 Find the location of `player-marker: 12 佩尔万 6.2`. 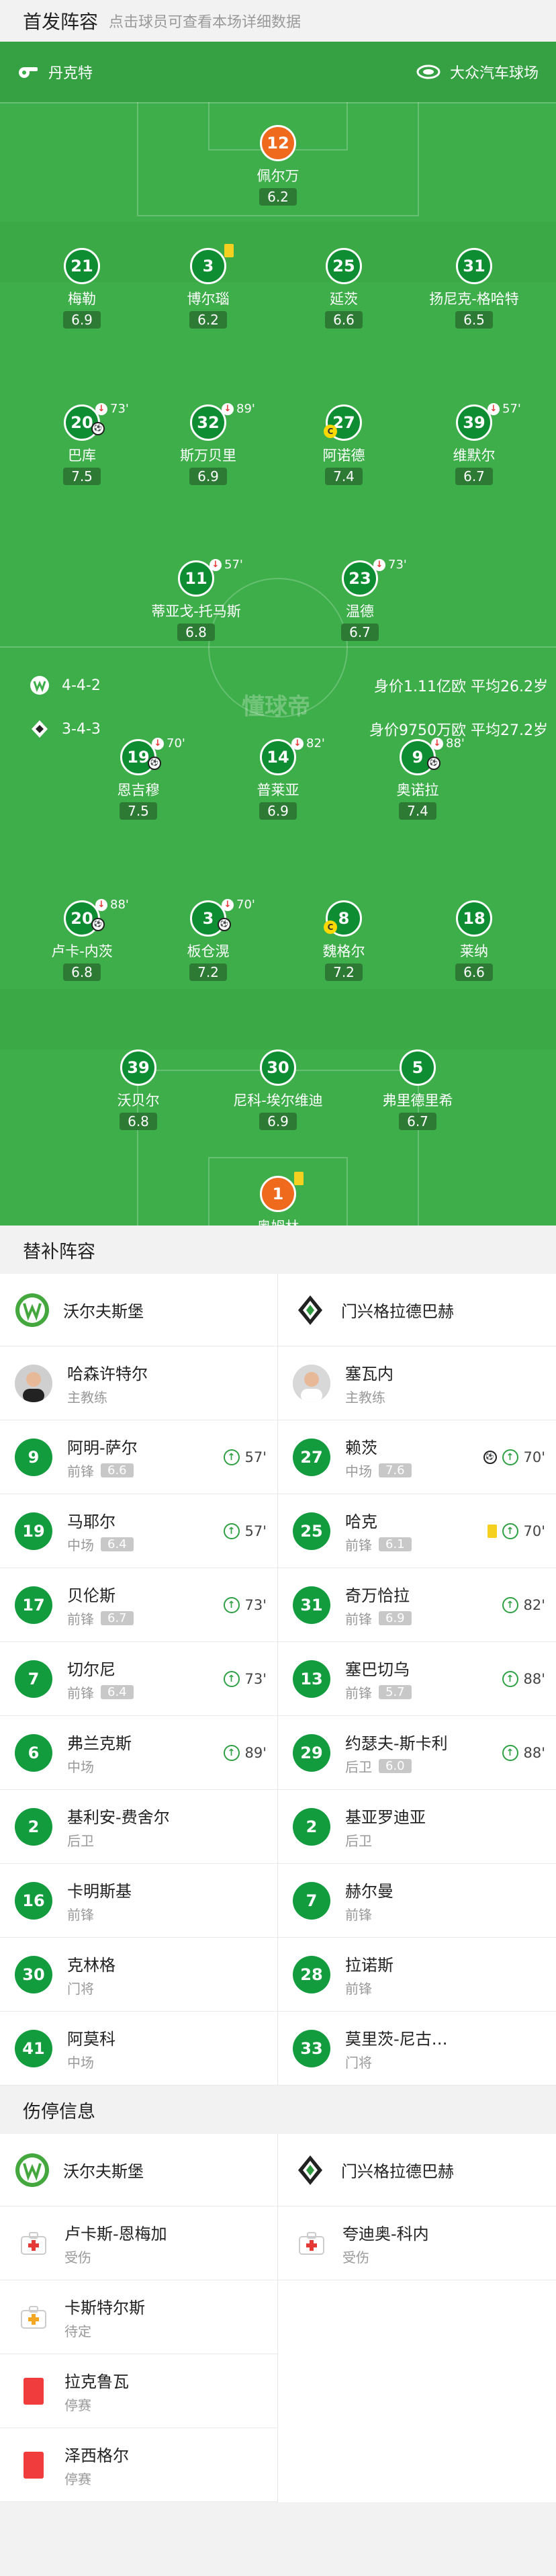

player-marker: 12 佩尔万 6.2 is located at coordinates (278, 165).